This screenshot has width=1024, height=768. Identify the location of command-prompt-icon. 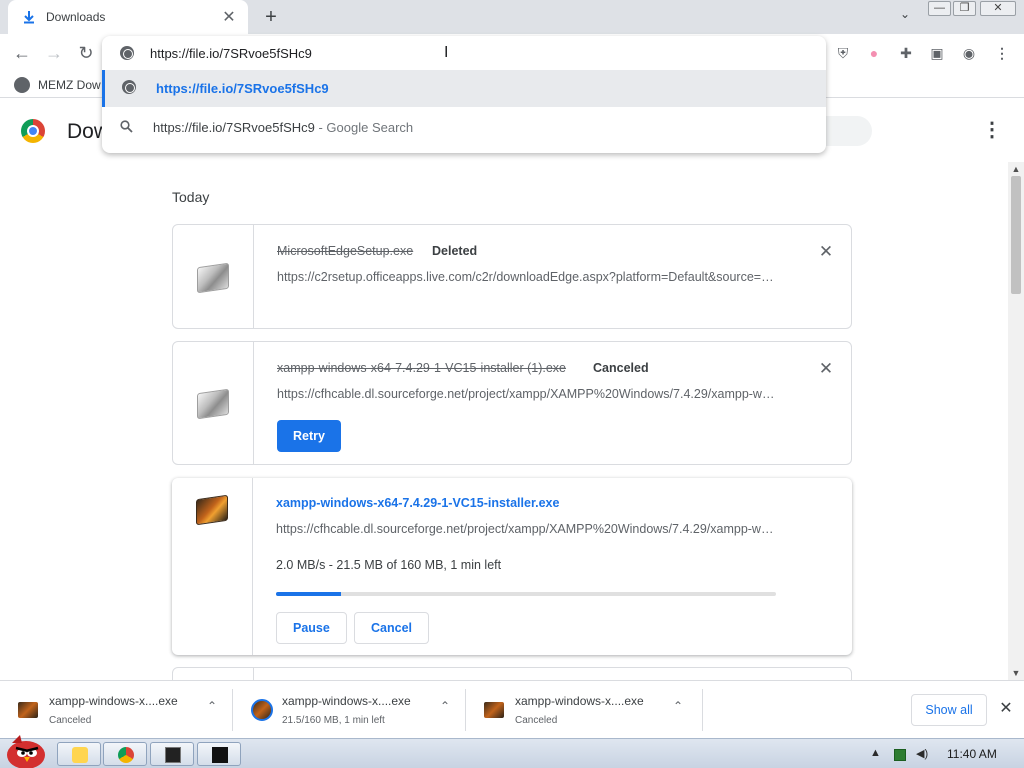
(173, 755).